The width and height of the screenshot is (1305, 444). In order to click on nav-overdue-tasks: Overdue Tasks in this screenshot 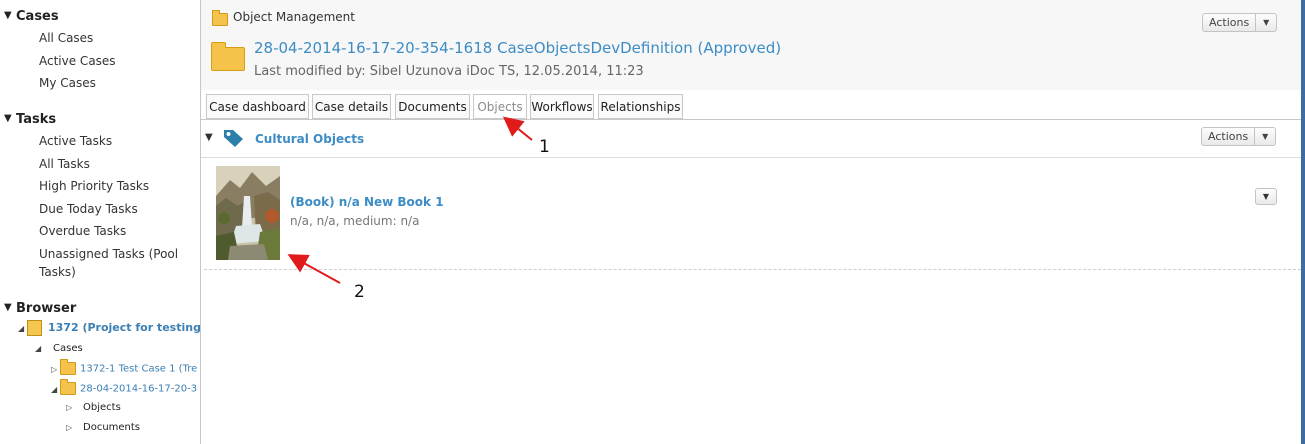, I will do `click(82, 231)`.